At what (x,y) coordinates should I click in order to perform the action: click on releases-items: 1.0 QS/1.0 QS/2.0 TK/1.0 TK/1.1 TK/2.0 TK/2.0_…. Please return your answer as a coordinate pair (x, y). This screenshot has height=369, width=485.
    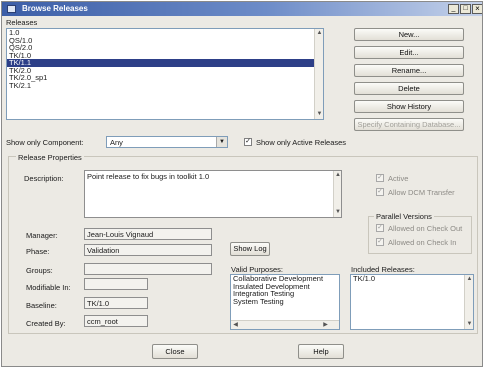
    Looking at the image, I should click on (165, 59).